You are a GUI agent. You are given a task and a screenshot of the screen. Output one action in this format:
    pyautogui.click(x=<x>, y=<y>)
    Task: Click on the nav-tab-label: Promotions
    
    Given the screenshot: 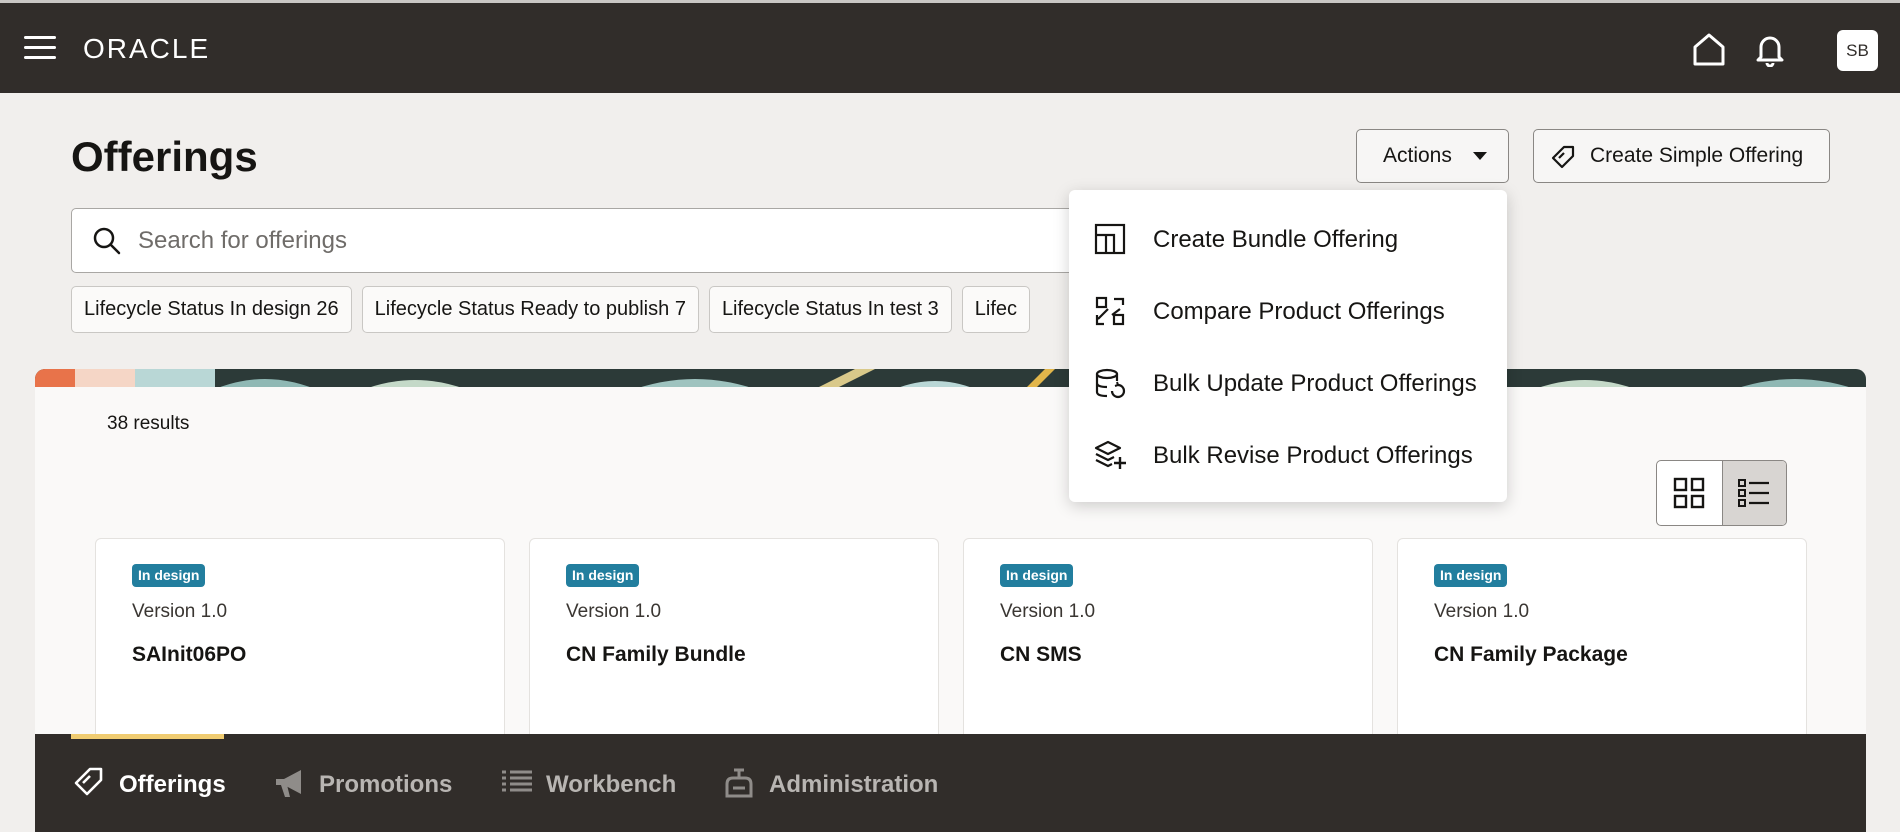 What is the action you would take?
    pyautogui.click(x=386, y=784)
    